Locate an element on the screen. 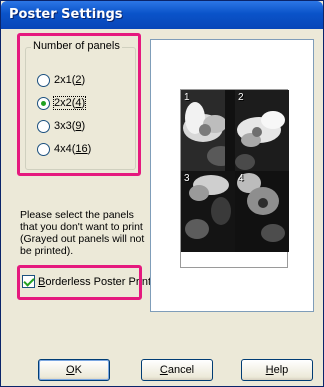  radio-2x2: 2x2(4) is located at coordinates (62, 103).